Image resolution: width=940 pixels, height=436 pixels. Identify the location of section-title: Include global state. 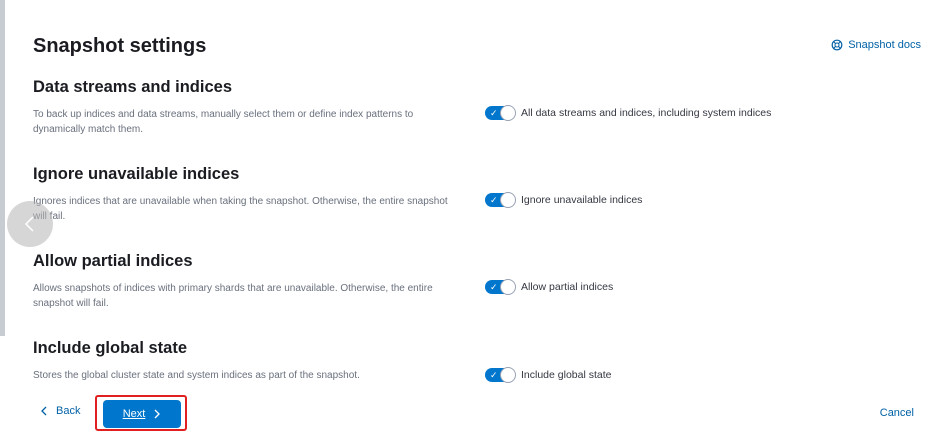
(110, 348).